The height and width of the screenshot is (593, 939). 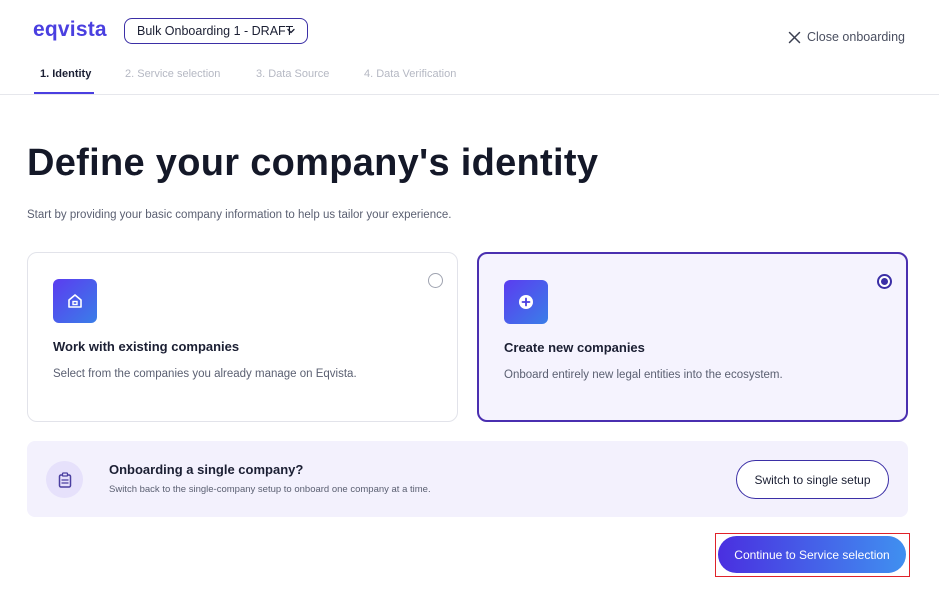 What do you see at coordinates (172, 74) in the screenshot?
I see `tab-service-selection: 2. Service selection` at bounding box center [172, 74].